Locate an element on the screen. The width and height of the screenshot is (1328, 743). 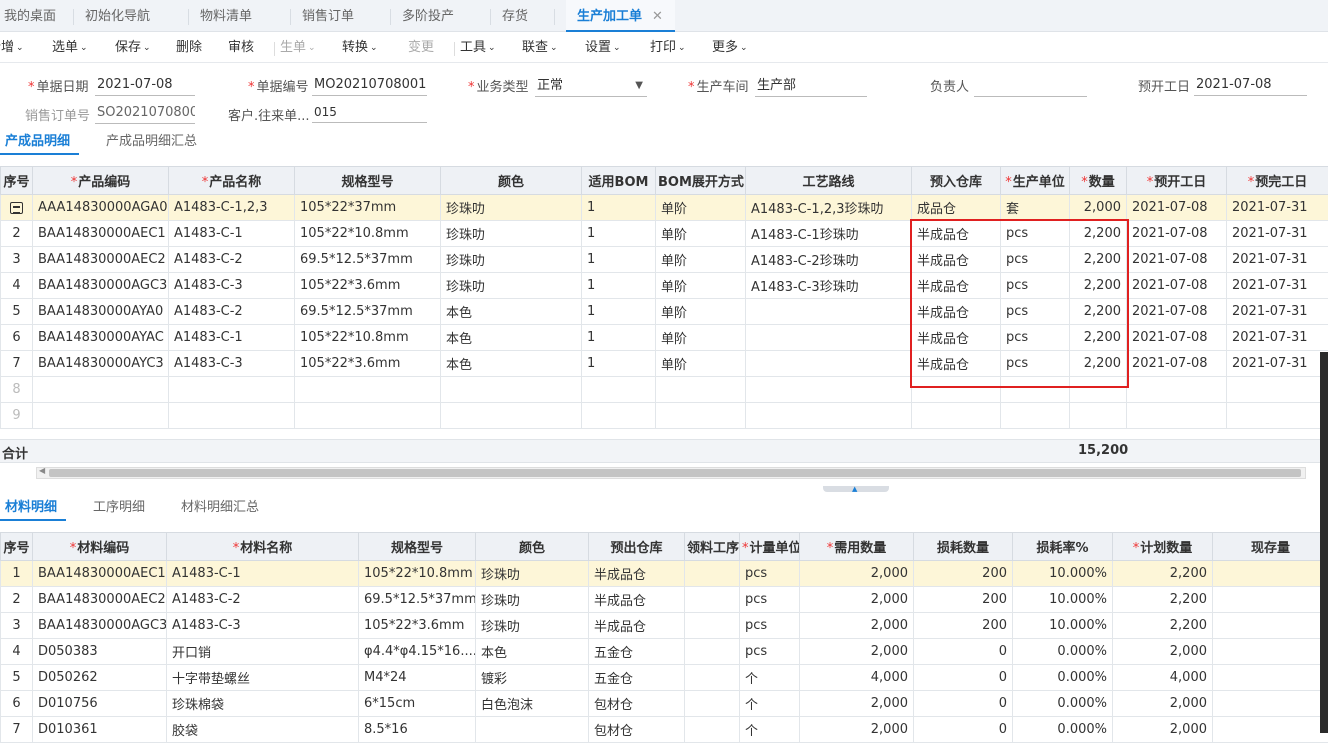
mgrid-cell: 200 is located at coordinates (963, 574).